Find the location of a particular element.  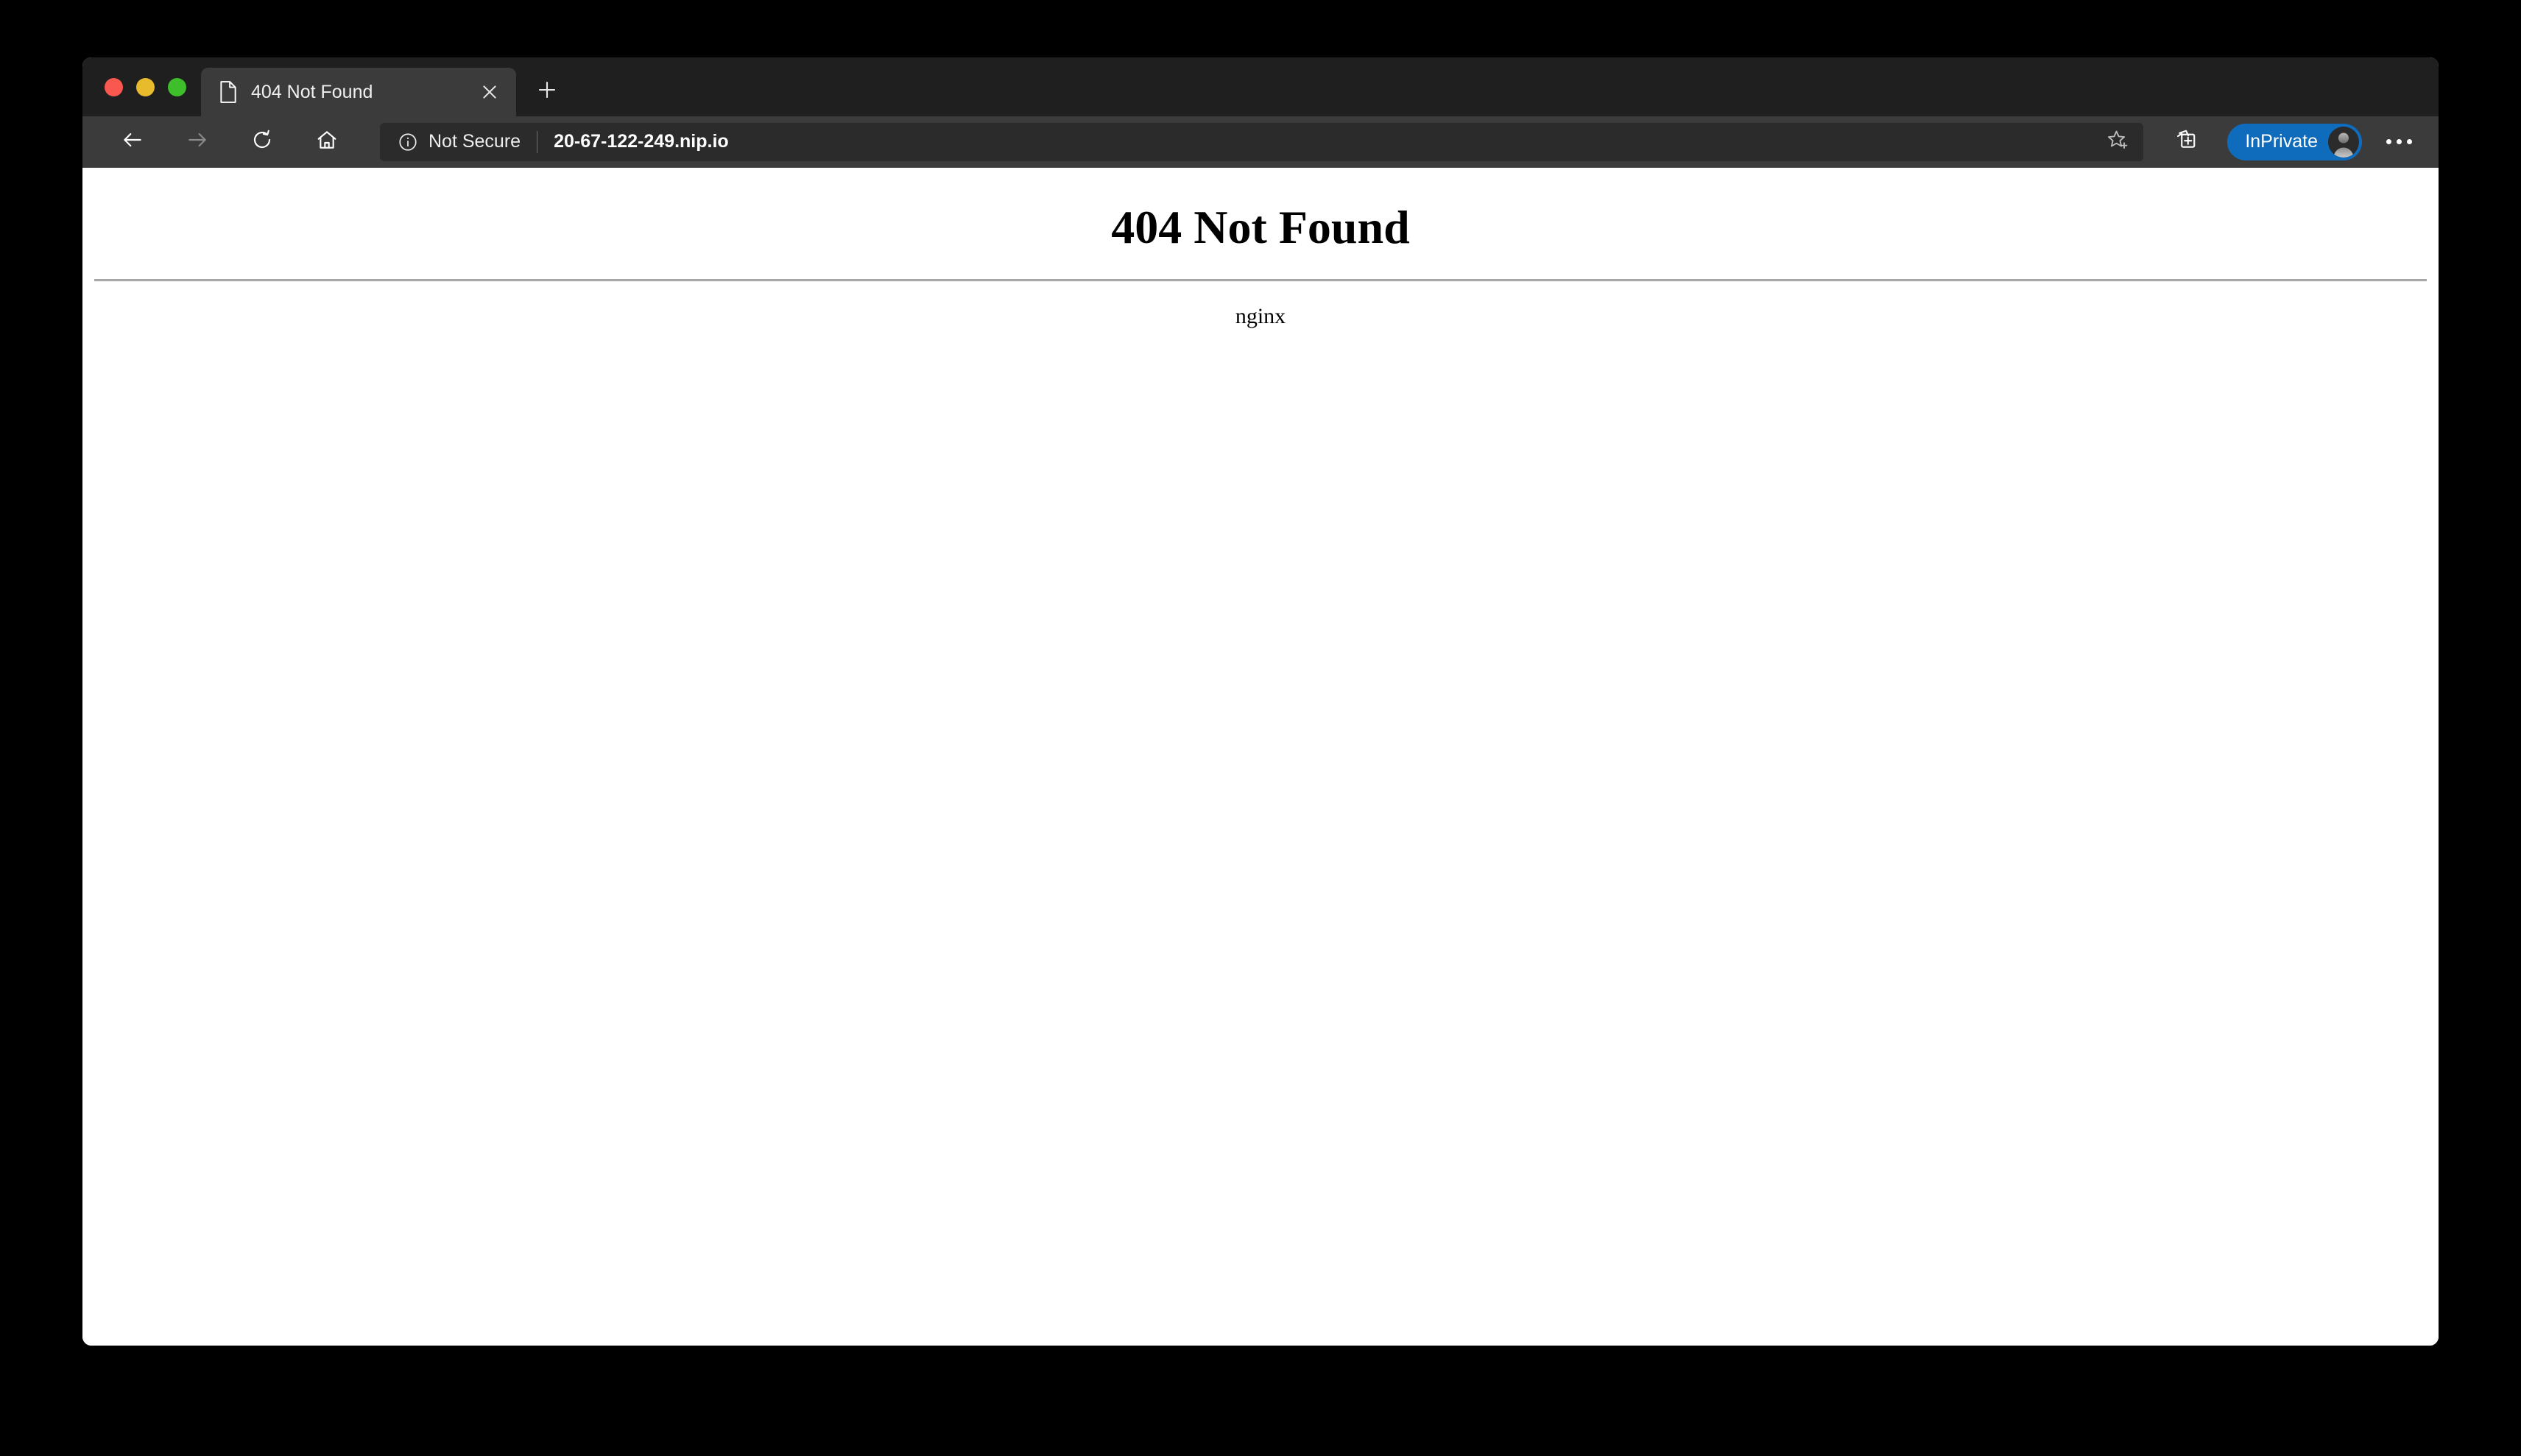

reload-button is located at coordinates (262, 142).